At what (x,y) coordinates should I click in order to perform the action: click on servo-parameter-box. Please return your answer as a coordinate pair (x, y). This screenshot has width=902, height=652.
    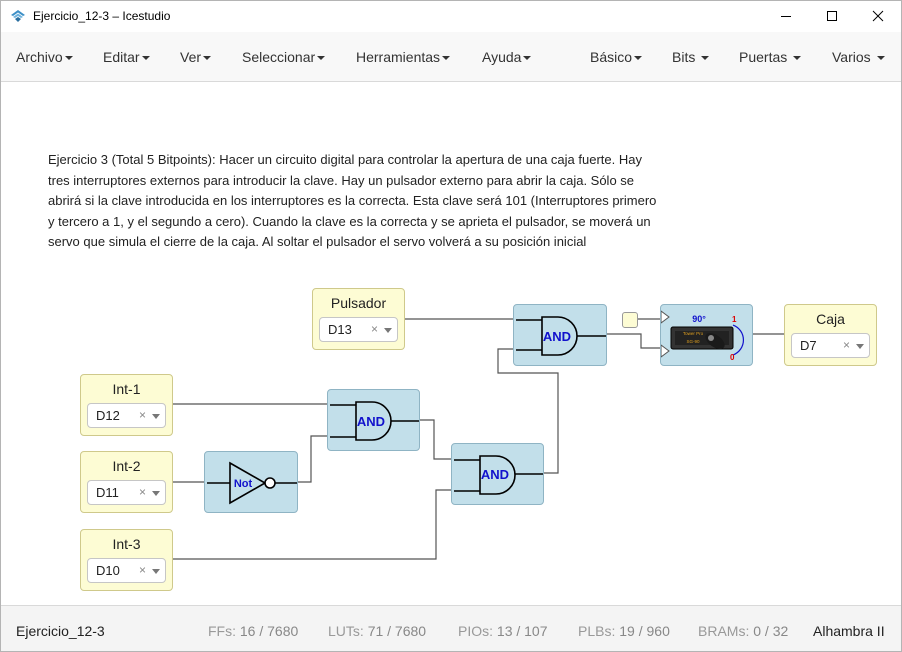
    Looking at the image, I should click on (630, 320).